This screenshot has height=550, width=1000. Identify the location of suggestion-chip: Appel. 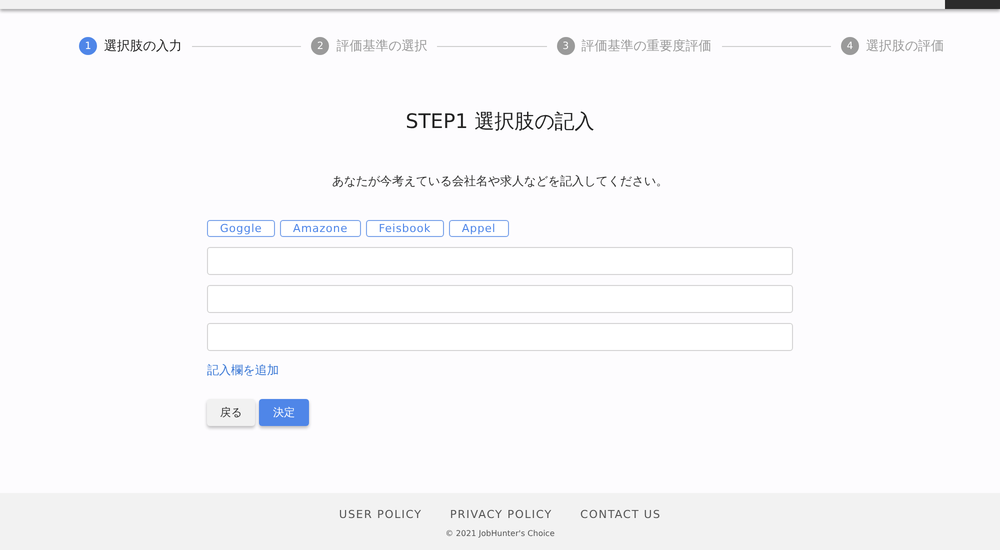
(478, 228).